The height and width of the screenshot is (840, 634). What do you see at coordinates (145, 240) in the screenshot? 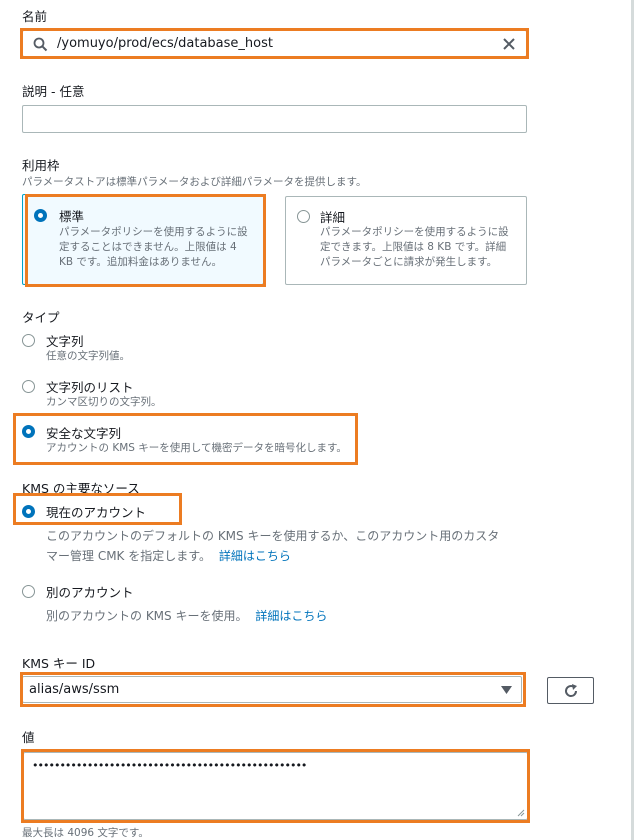
I see `tier-standard-highlight` at bounding box center [145, 240].